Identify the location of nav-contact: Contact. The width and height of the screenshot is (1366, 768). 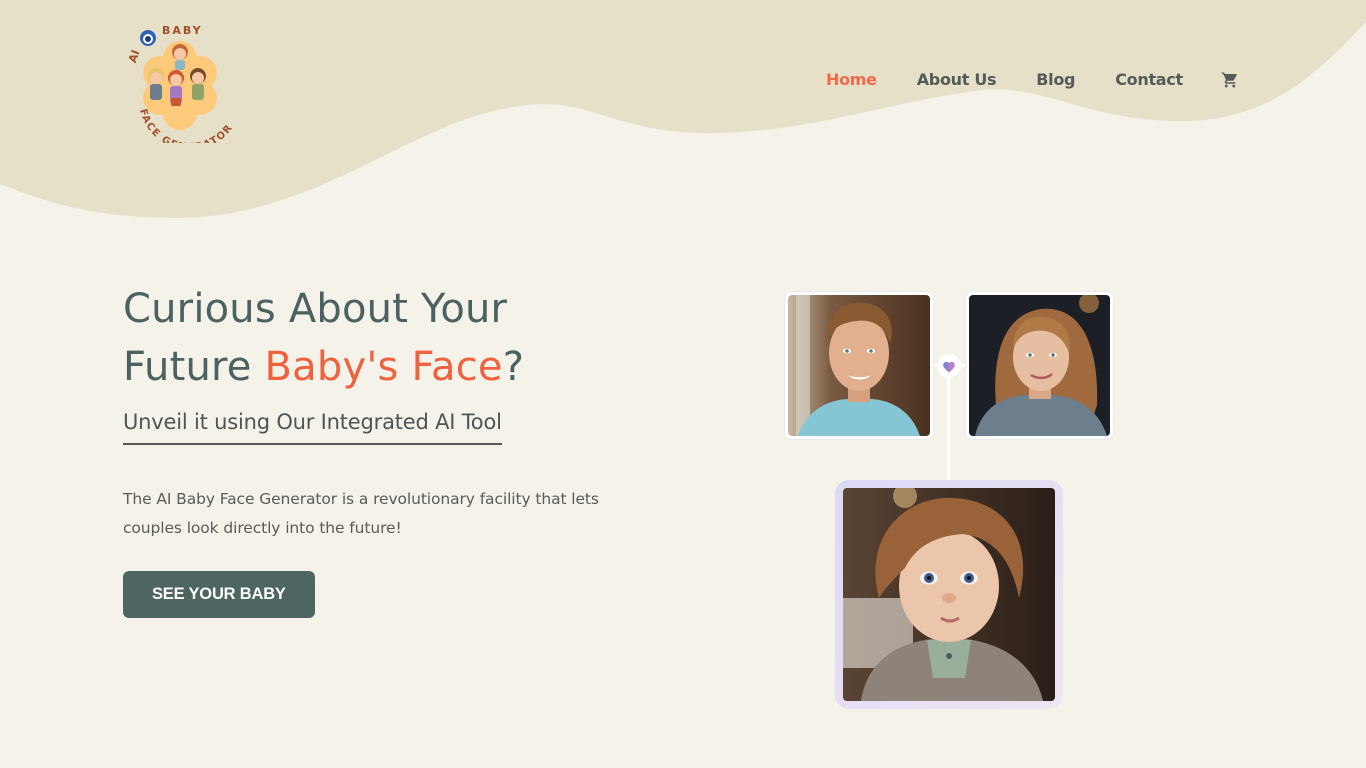
(1149, 79).